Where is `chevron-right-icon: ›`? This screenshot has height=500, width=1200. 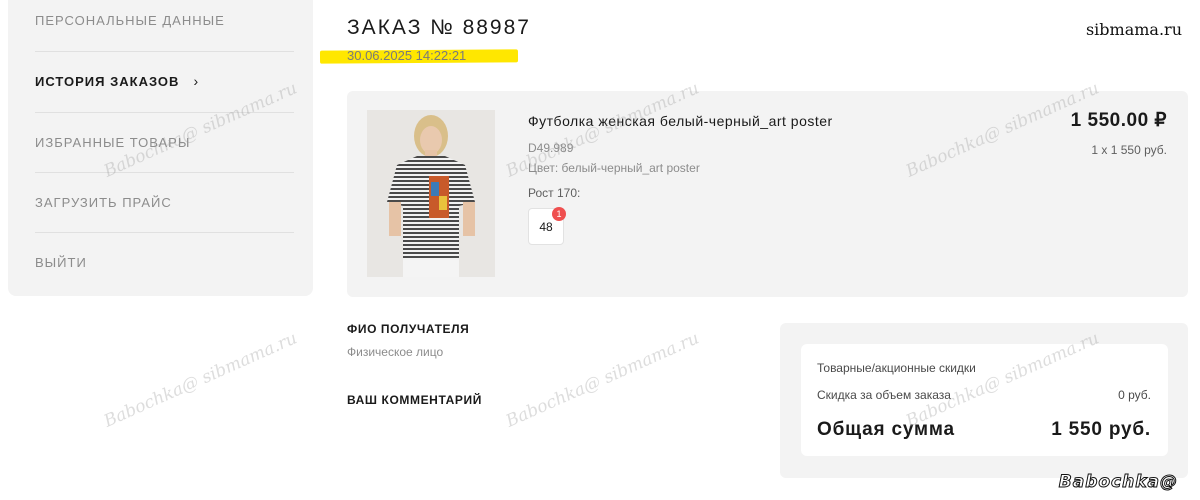 chevron-right-icon: › is located at coordinates (196, 81).